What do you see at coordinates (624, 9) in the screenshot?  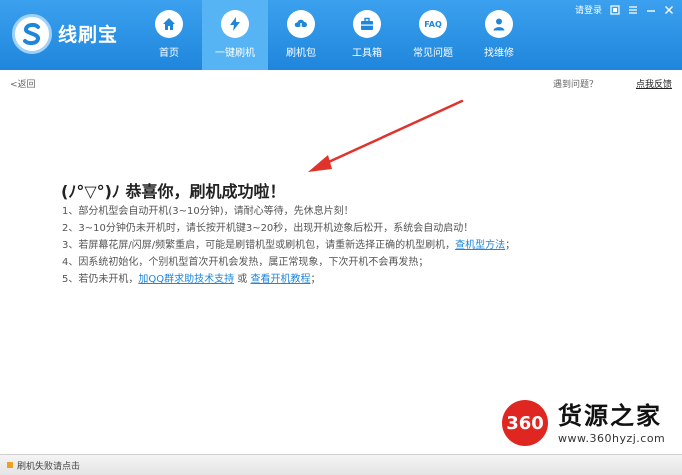 I see `window-controls: 请登录` at bounding box center [624, 9].